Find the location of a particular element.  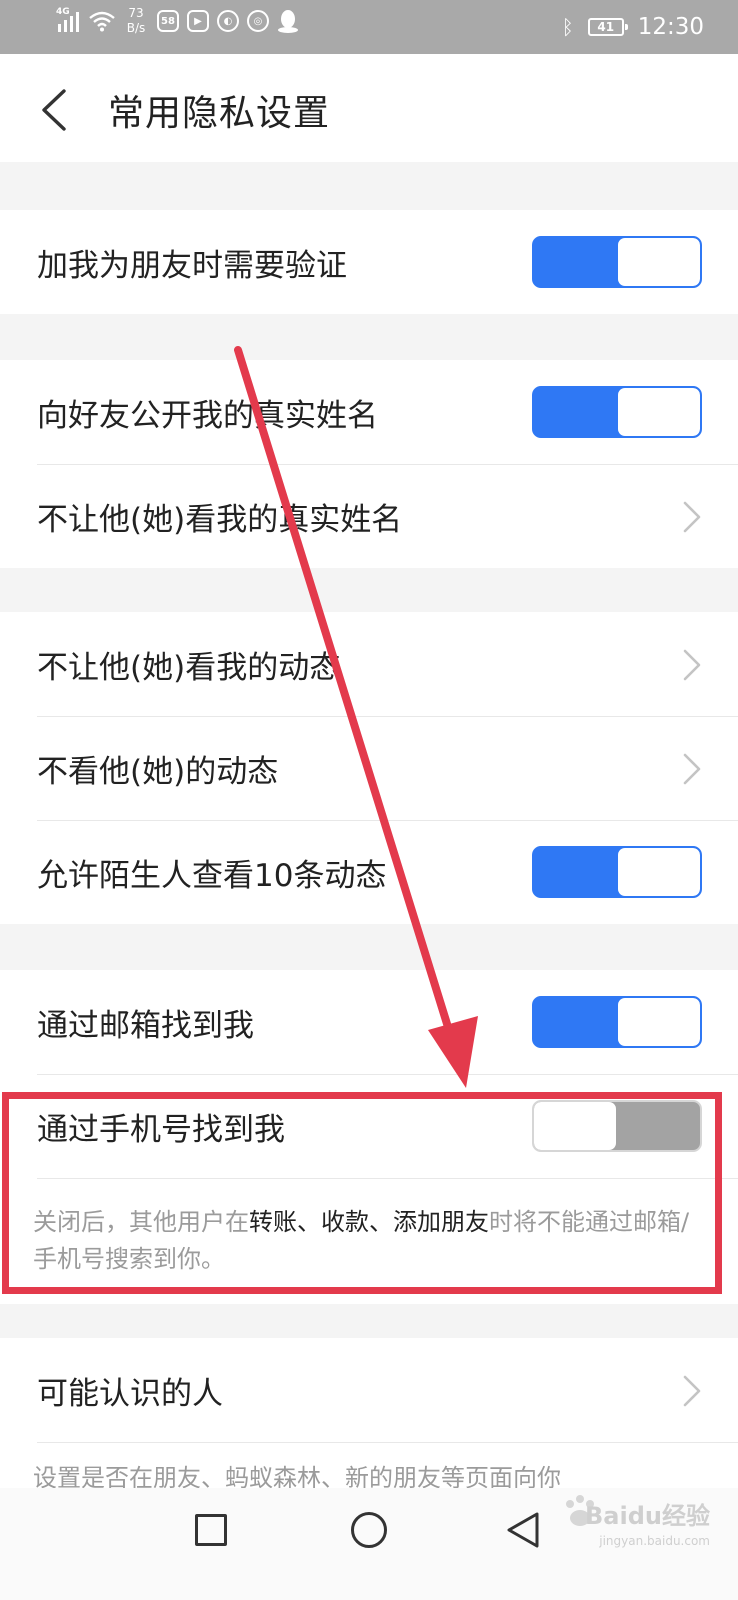

camera-app-icon: ◎ is located at coordinates (258, 21).